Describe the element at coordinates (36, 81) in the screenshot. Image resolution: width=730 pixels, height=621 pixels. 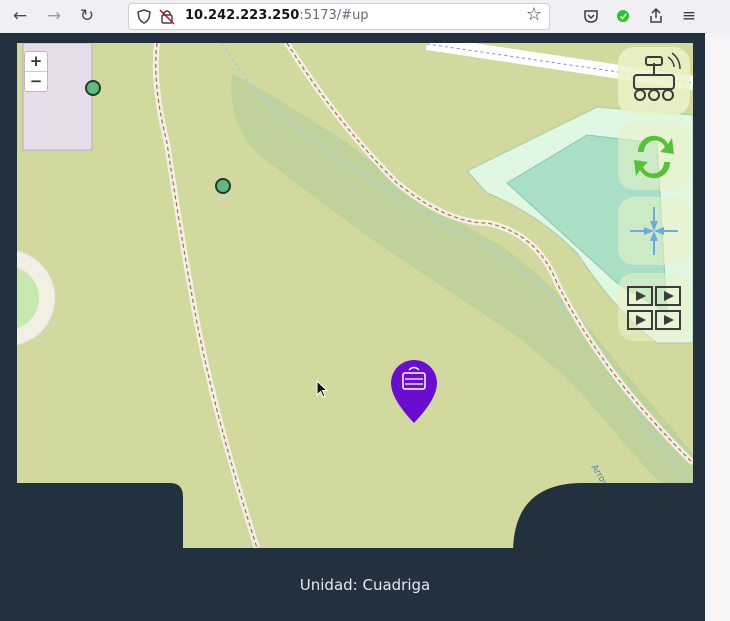
I see `zoom-out-button: −` at that location.